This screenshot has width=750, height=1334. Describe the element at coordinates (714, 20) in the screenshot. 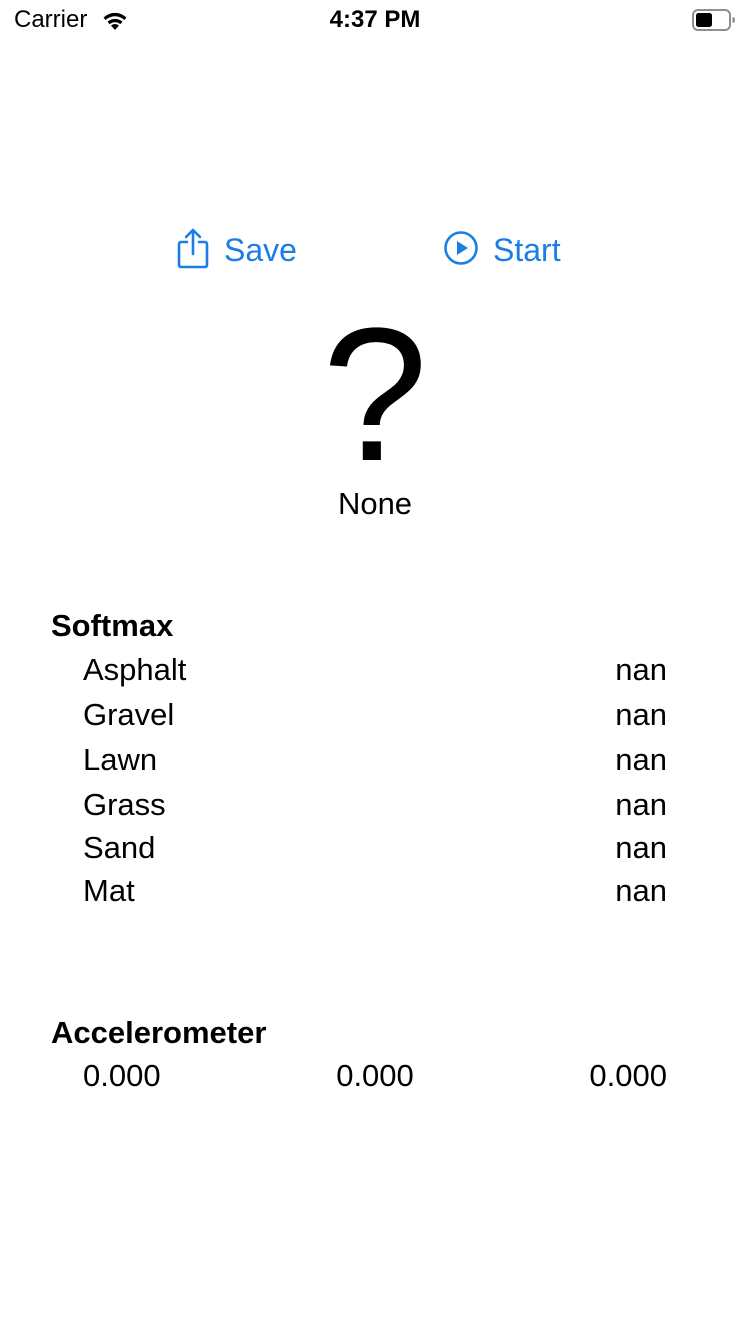

I see `battery-icon` at that location.